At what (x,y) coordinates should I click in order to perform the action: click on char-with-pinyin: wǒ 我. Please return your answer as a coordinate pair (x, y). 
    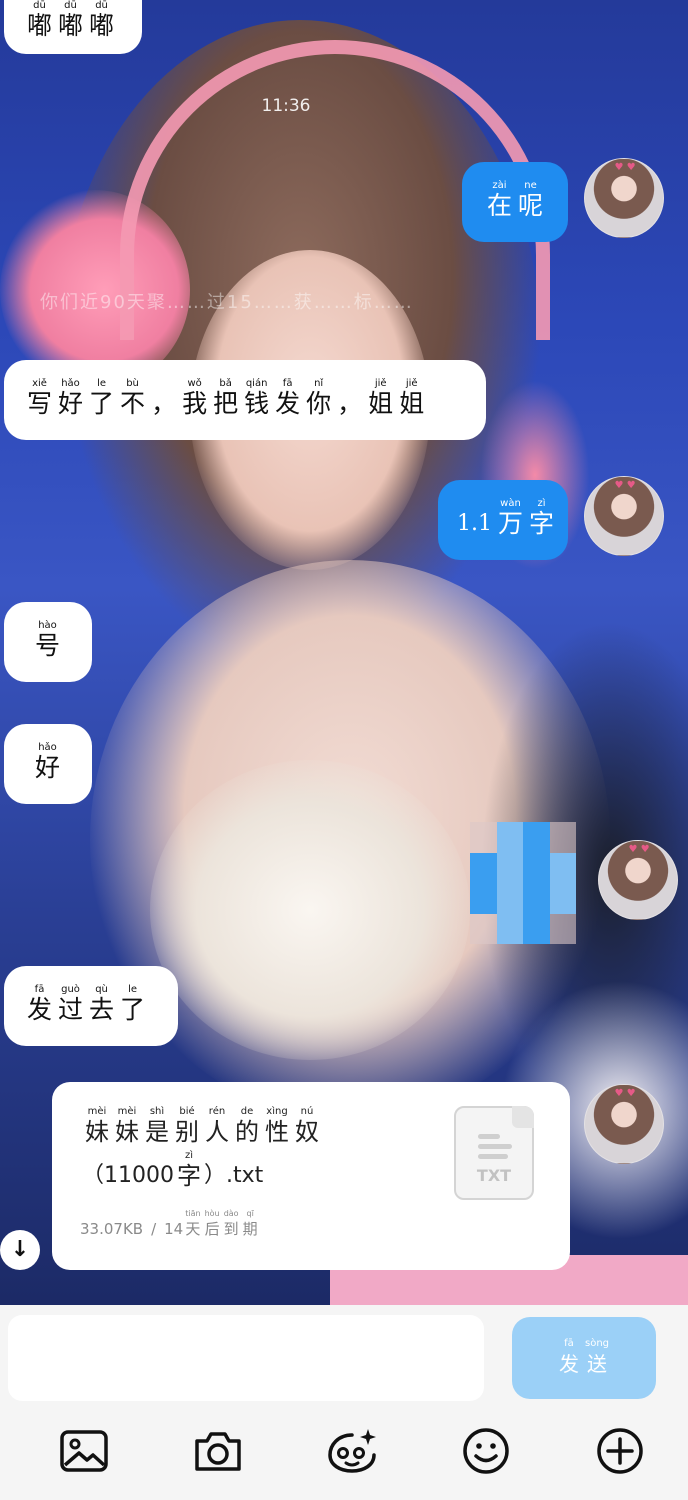
    Looking at the image, I should click on (195, 398).